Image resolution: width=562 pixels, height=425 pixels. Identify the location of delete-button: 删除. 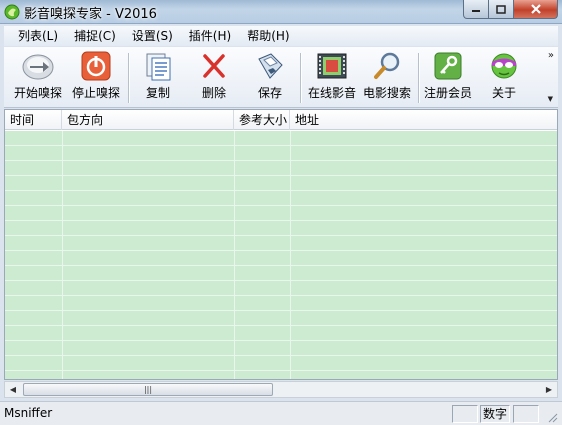
(214, 77).